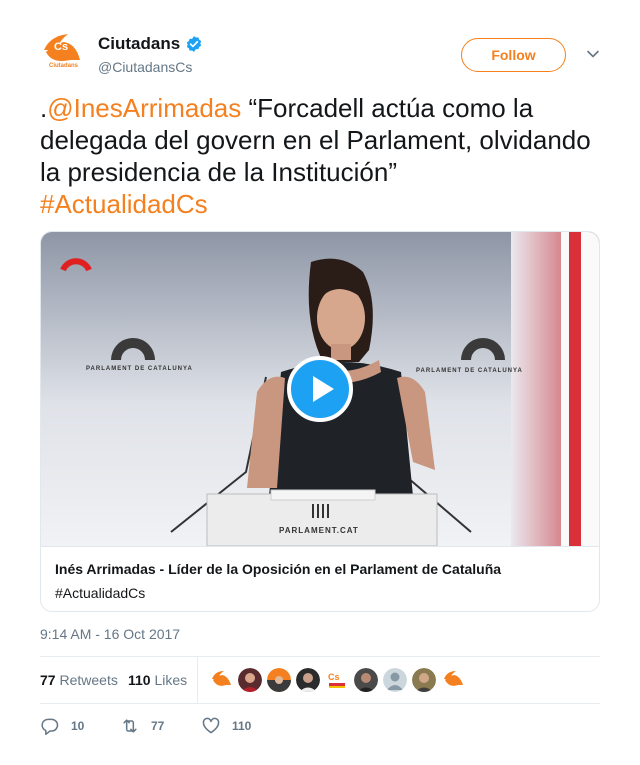 This screenshot has width=640, height=765. Describe the element at coordinates (319, 530) in the screenshot. I see `svg-text: PARLAMENT.CAT` at that location.